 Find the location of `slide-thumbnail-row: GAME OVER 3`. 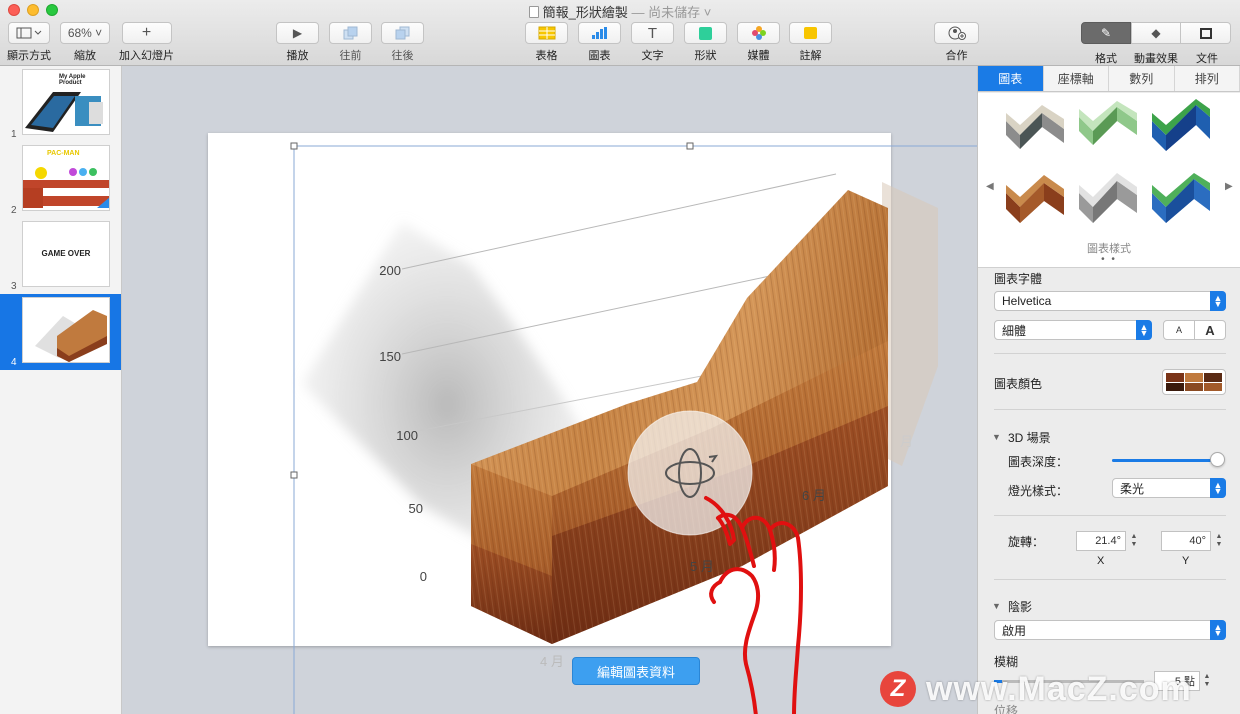

slide-thumbnail-row: GAME OVER 3 is located at coordinates (60, 256).